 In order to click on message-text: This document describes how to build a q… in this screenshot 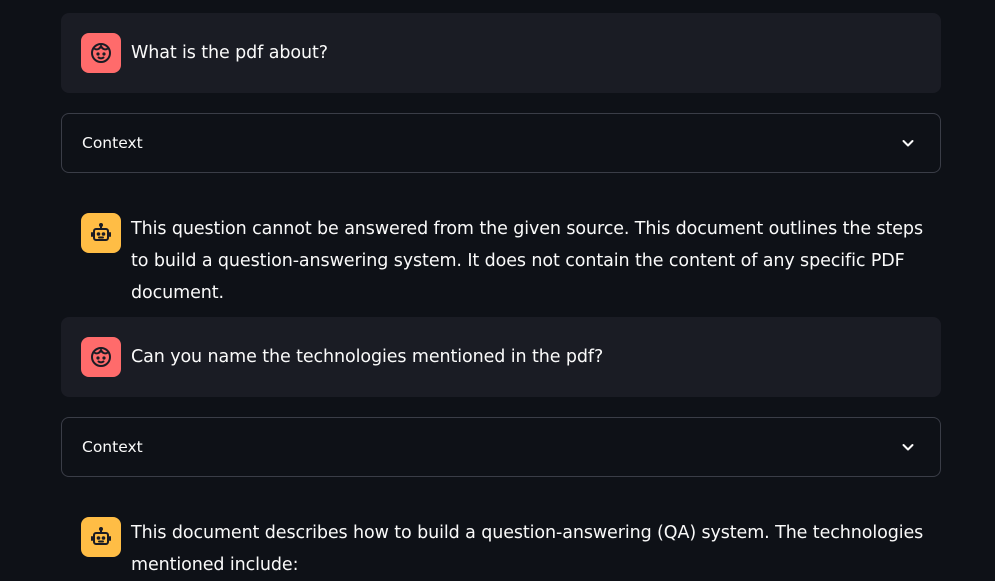, I will do `click(527, 549)`.